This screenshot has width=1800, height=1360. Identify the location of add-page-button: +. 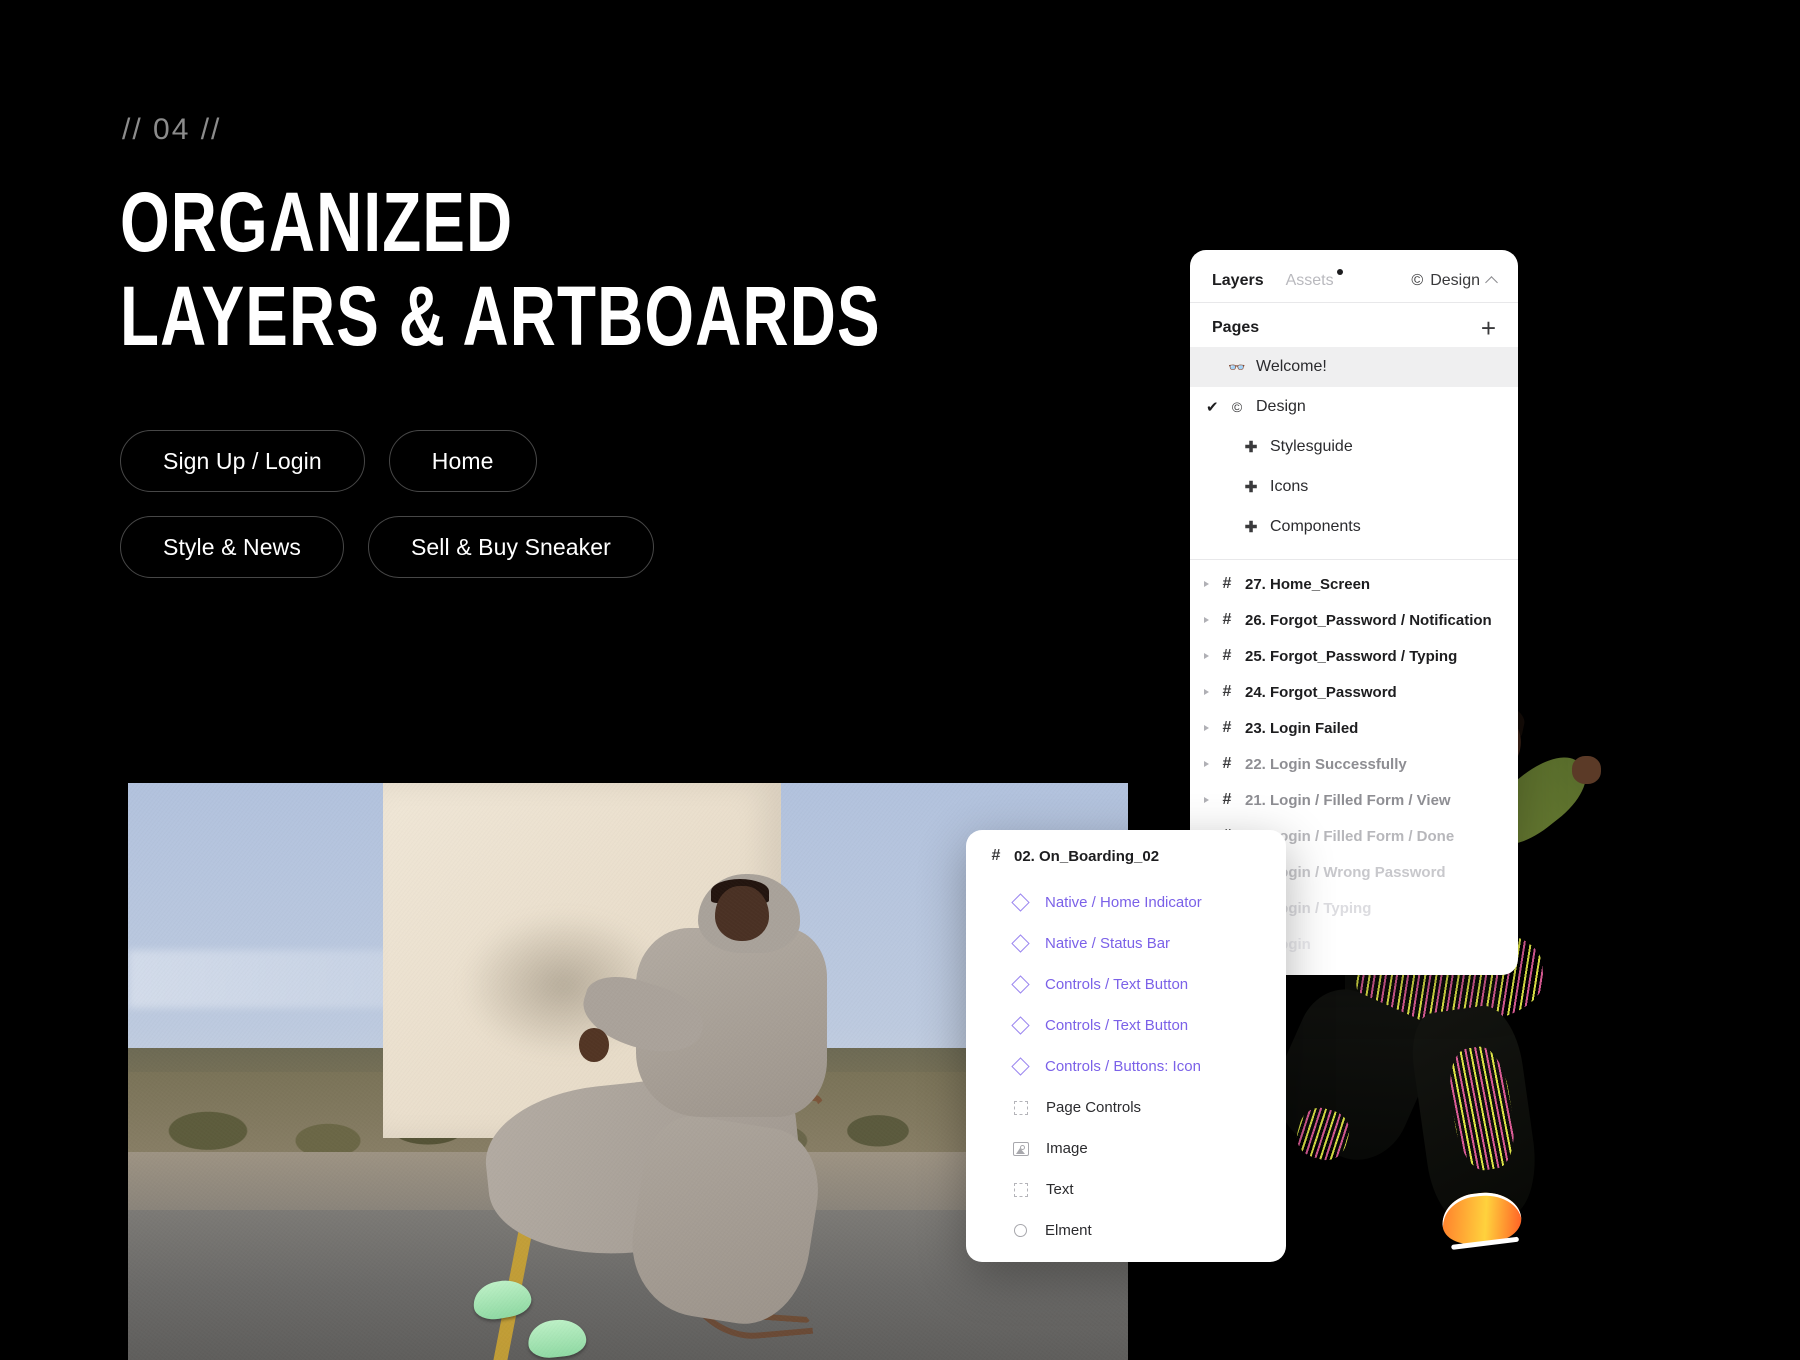
(1488, 328).